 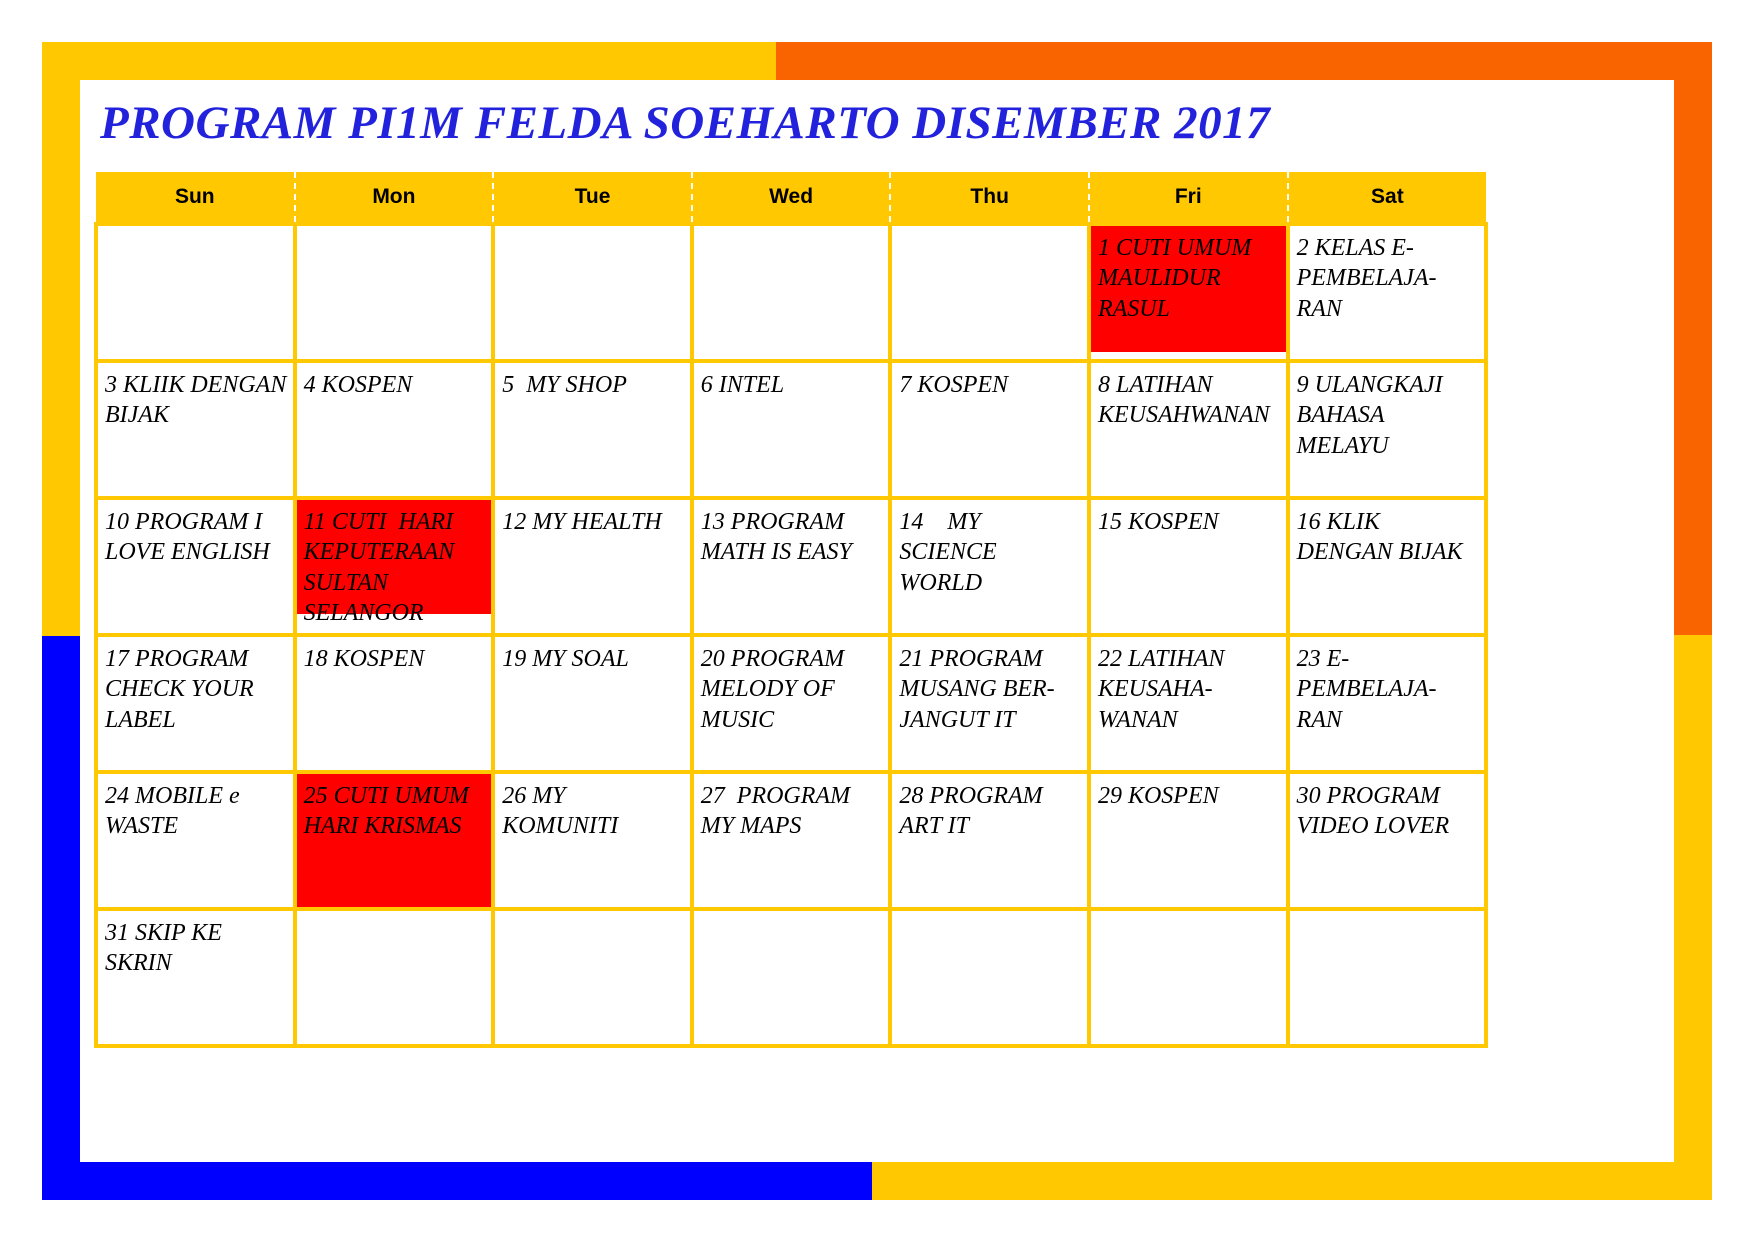 I want to click on calendar-day-cell-13: 13 PROGRAM MATH IS EASY, so click(x=791, y=566).